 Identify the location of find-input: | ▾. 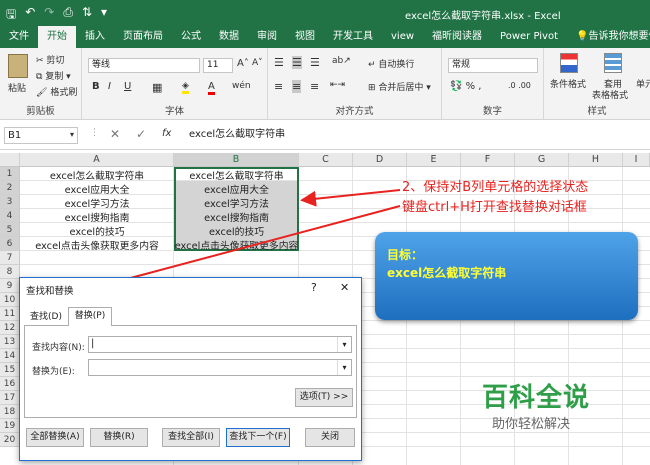
(220, 344).